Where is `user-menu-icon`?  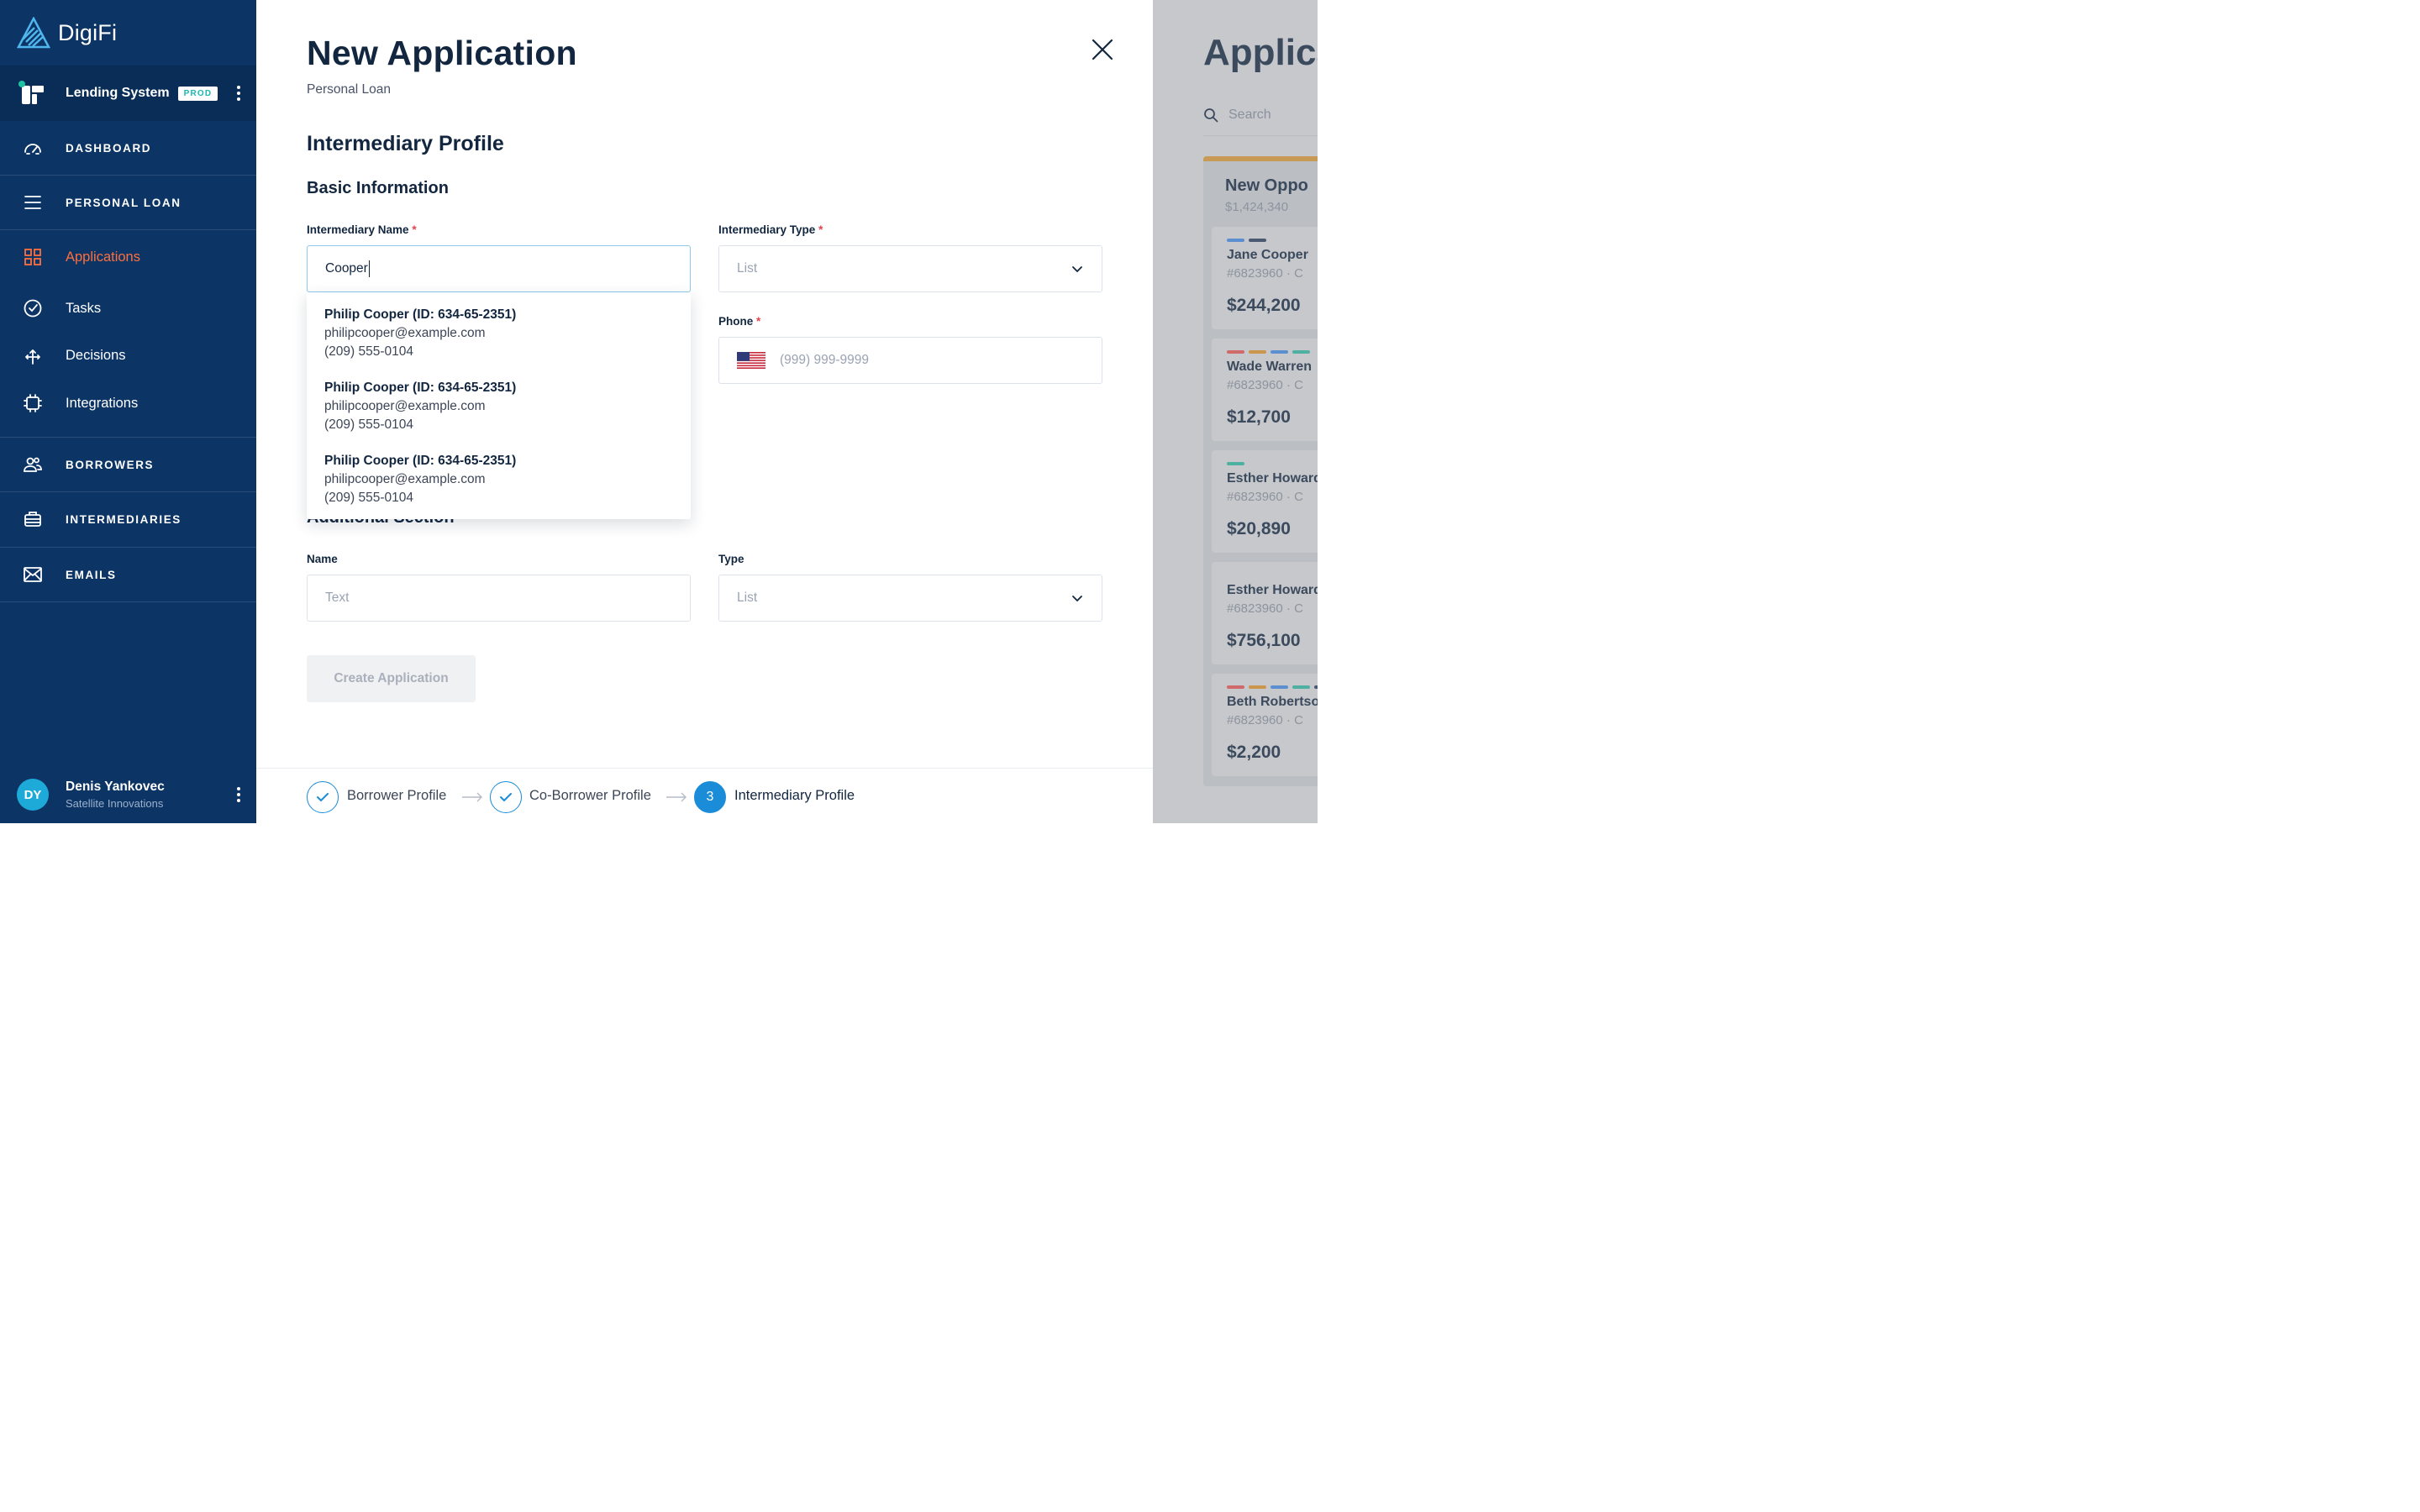 user-menu-icon is located at coordinates (239, 794).